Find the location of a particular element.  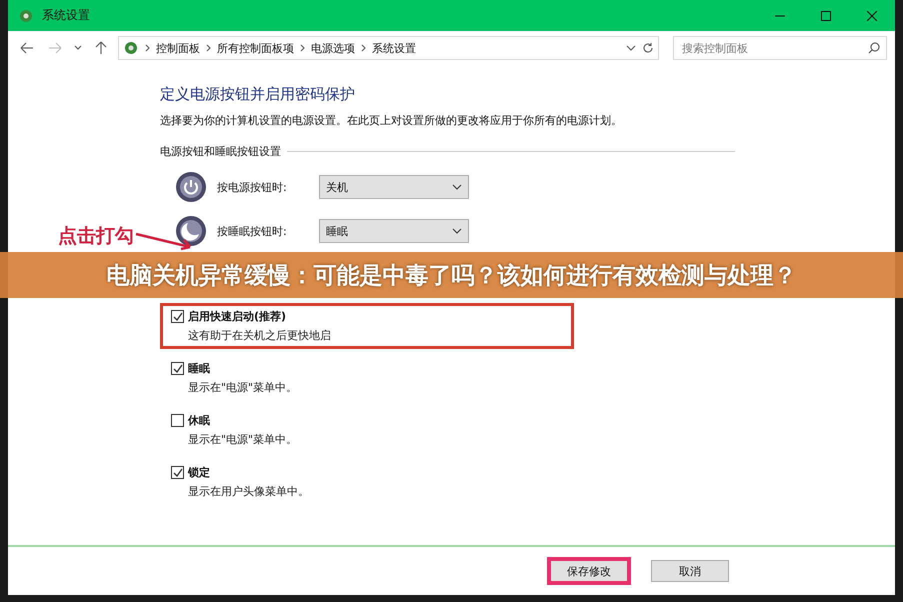

setting-label: 按睡眠按钮时: is located at coordinates (252, 231).